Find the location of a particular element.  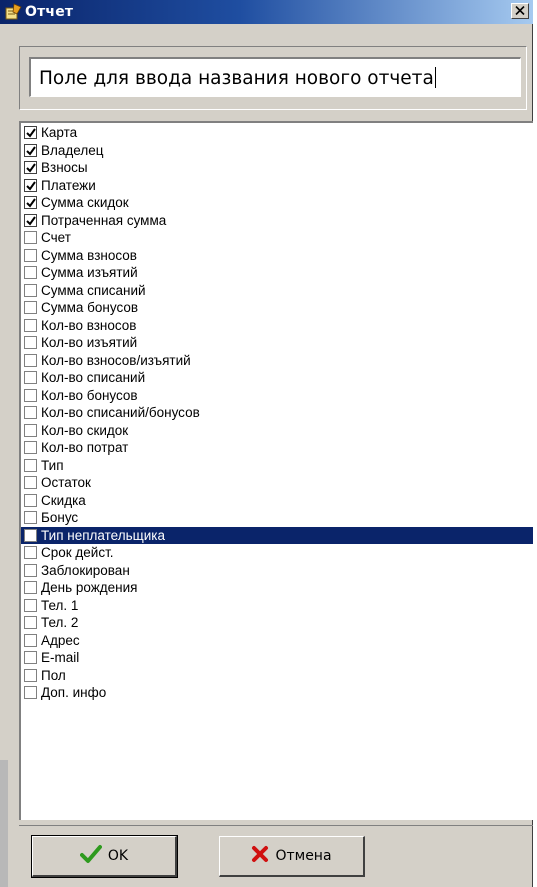

list-item: Доп. инфо is located at coordinates (277, 693).